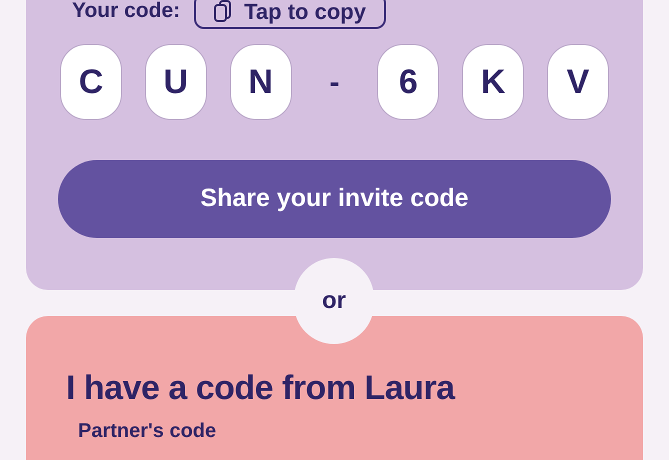 This screenshot has height=460, width=669. I want to click on code-character: 6, so click(408, 82).